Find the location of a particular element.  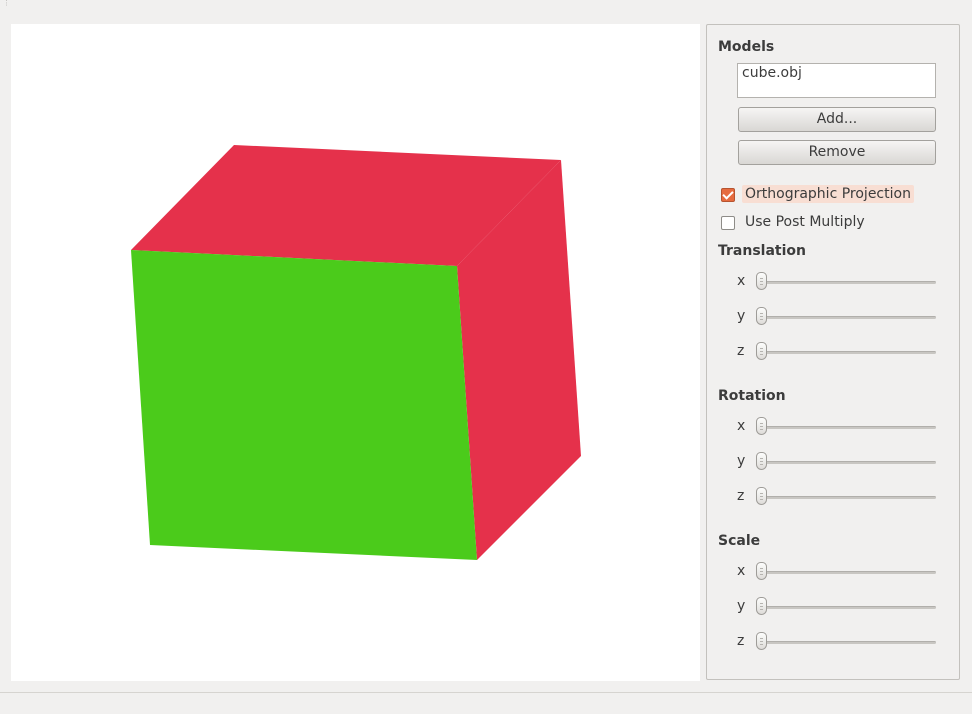

rotation-z-track is located at coordinates (847, 497).